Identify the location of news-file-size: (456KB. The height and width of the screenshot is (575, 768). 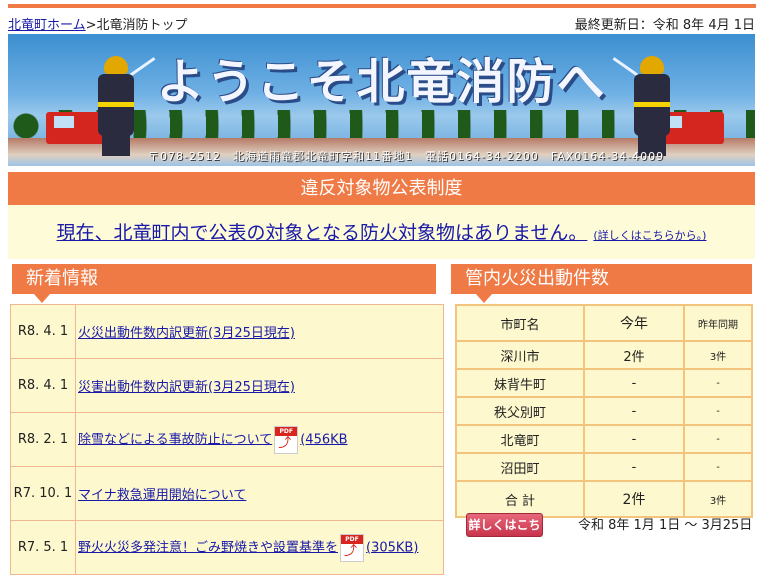
(323, 439).